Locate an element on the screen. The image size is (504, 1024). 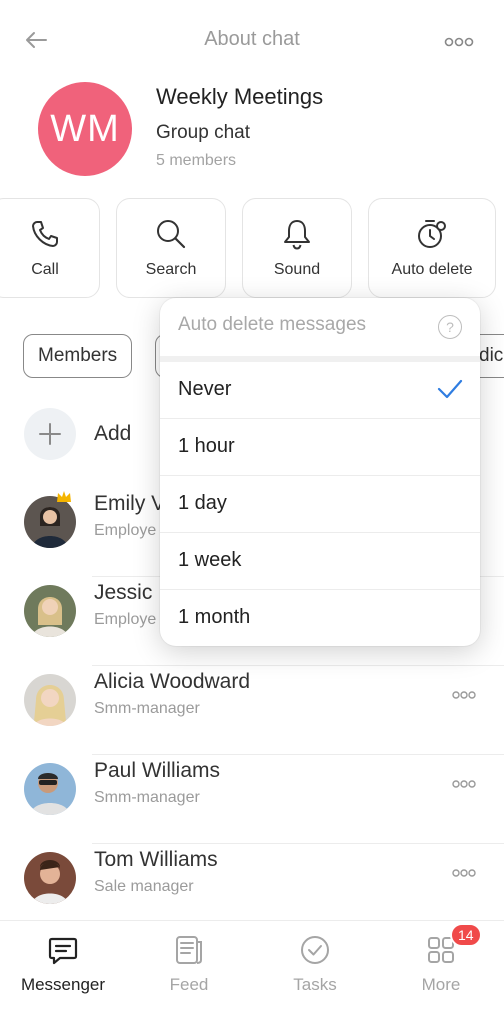
member-name: Tom Williams is located at coordinates (156, 859).